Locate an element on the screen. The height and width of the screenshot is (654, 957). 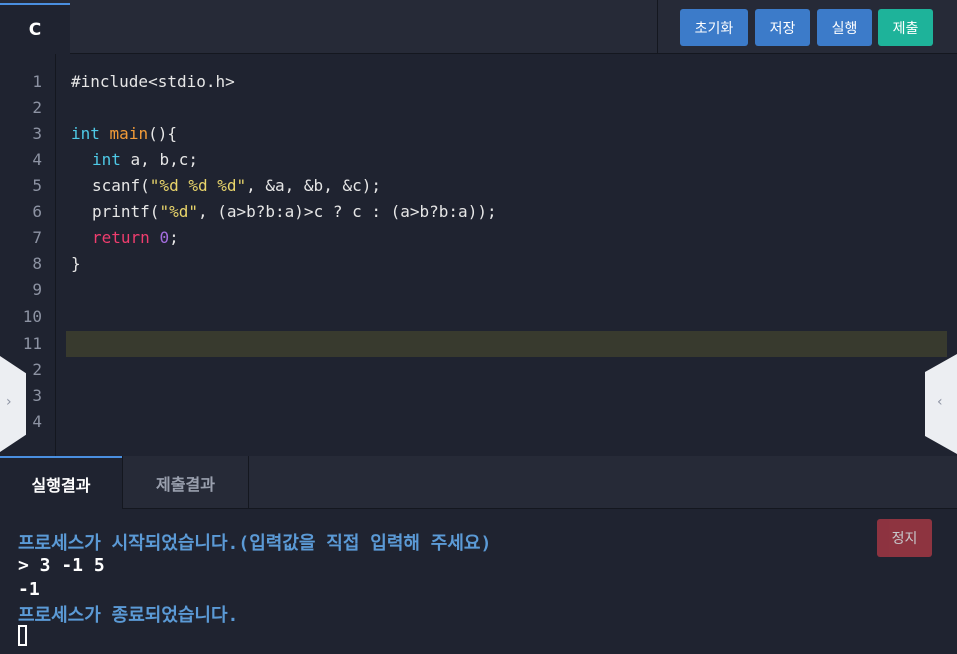
code-text: } is located at coordinates (76, 263).